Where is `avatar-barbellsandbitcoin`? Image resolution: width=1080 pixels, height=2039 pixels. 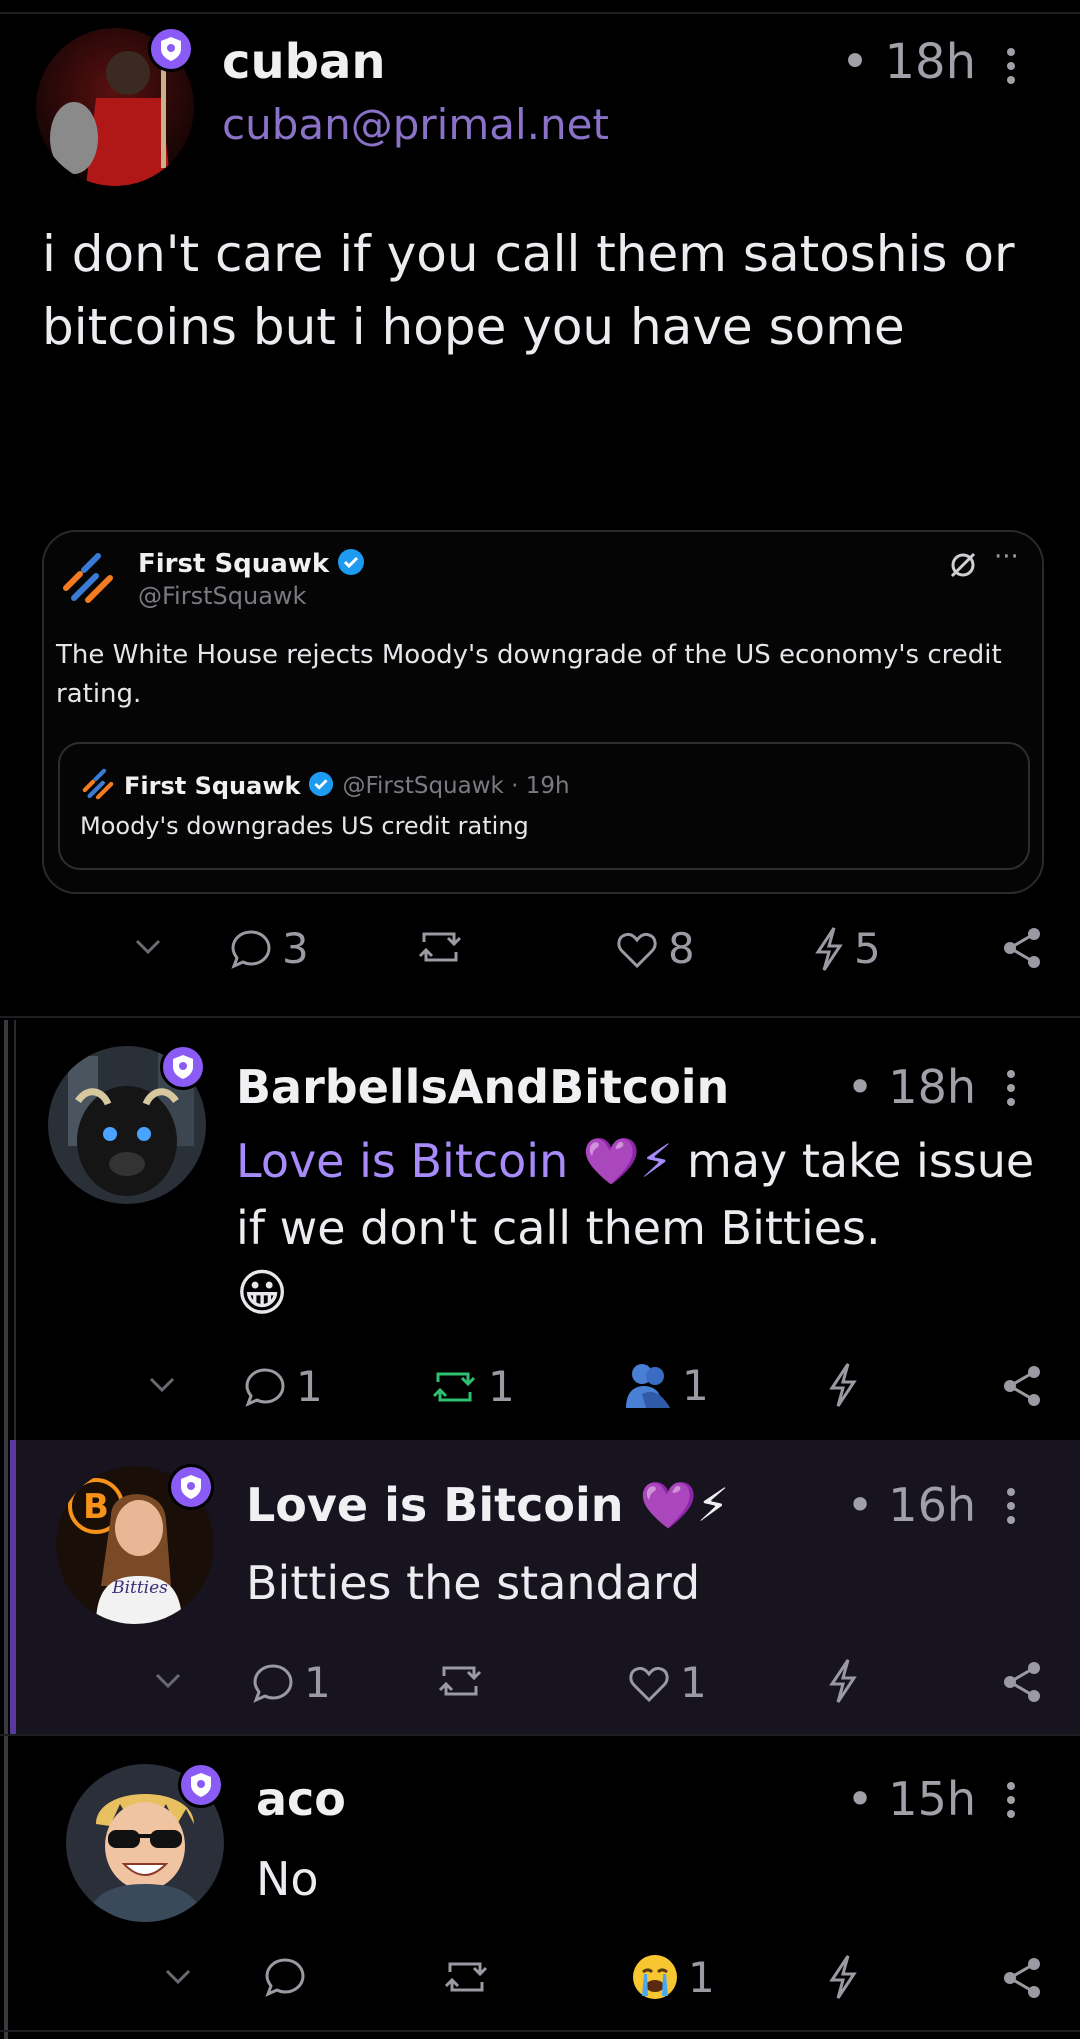 avatar-barbellsandbitcoin is located at coordinates (127, 1124).